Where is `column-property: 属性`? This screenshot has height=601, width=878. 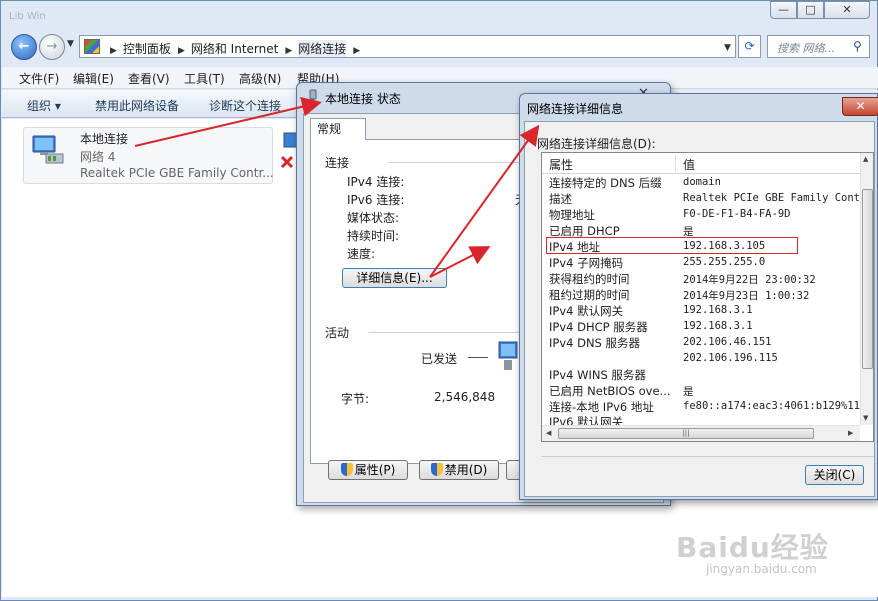 column-property: 属性 is located at coordinates (561, 164).